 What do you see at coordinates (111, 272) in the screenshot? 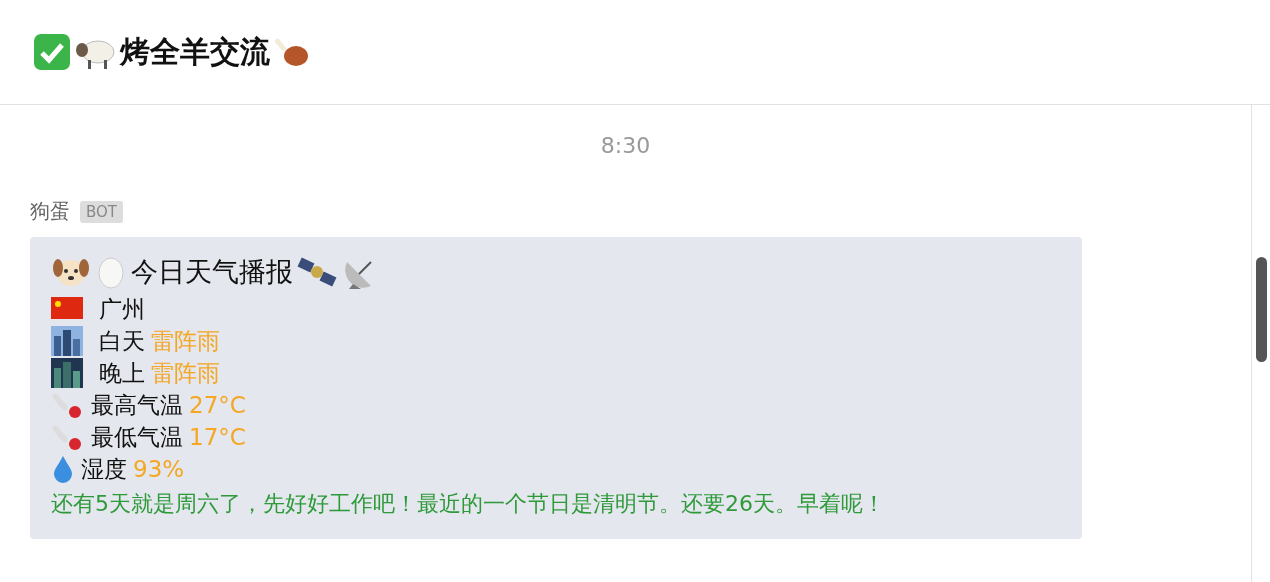
I see `egg-icon` at bounding box center [111, 272].